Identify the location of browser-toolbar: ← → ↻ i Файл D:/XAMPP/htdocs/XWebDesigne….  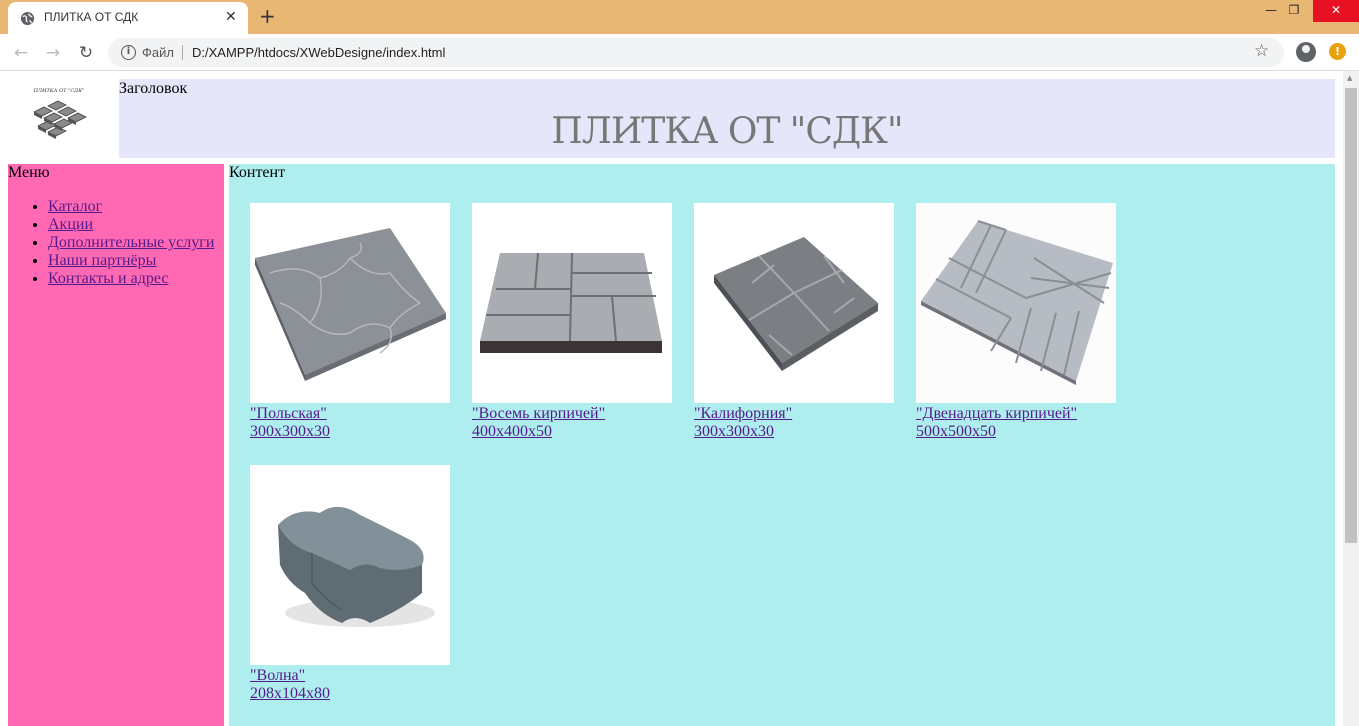
(679, 52).